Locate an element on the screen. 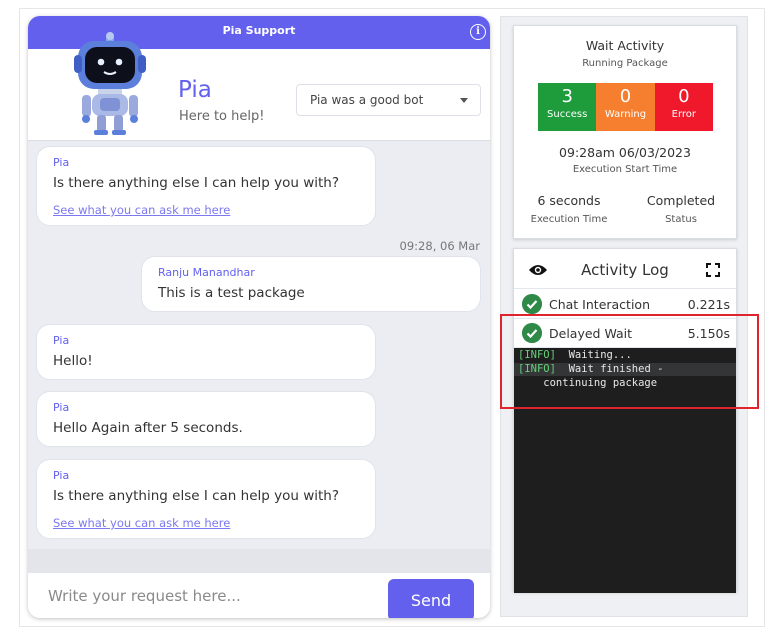 The image size is (784, 637). warning-count: 0 Warning is located at coordinates (625, 107).